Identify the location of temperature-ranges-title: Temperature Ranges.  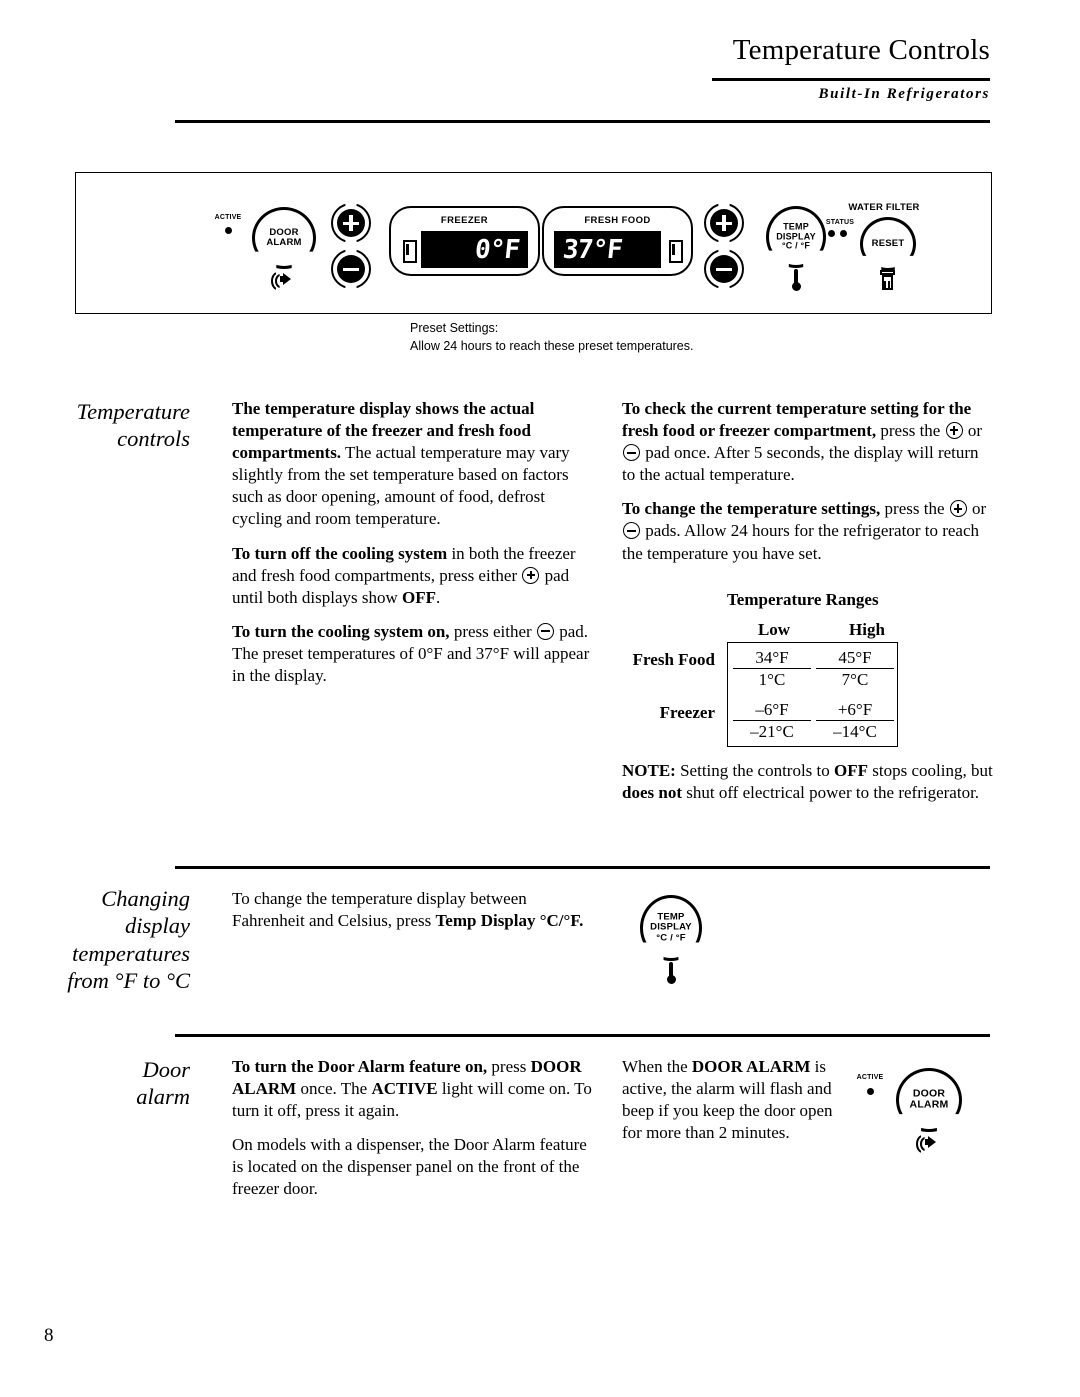
(803, 599).